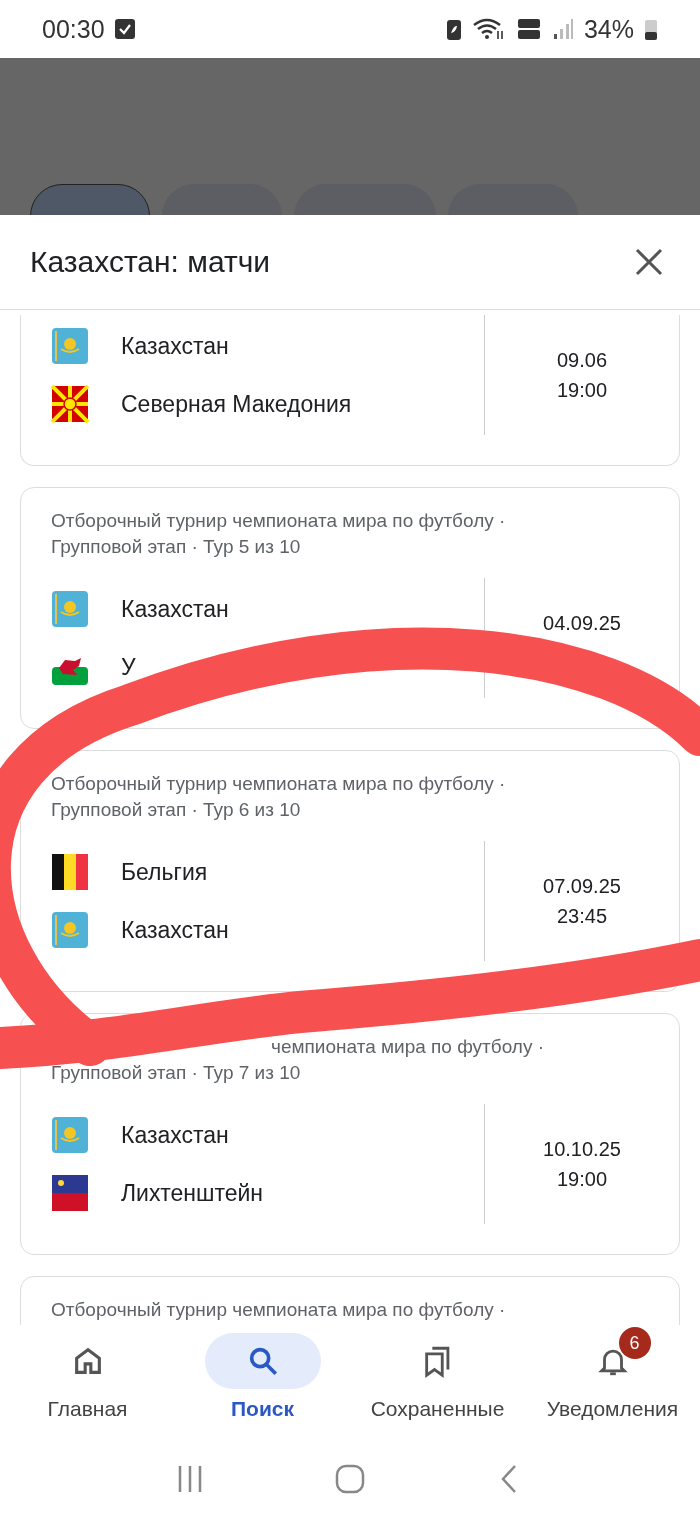 The width and height of the screenshot is (700, 1517). What do you see at coordinates (176, 810) in the screenshot?
I see `match-stage: Групповой этап · Тур 6 из 10` at bounding box center [176, 810].